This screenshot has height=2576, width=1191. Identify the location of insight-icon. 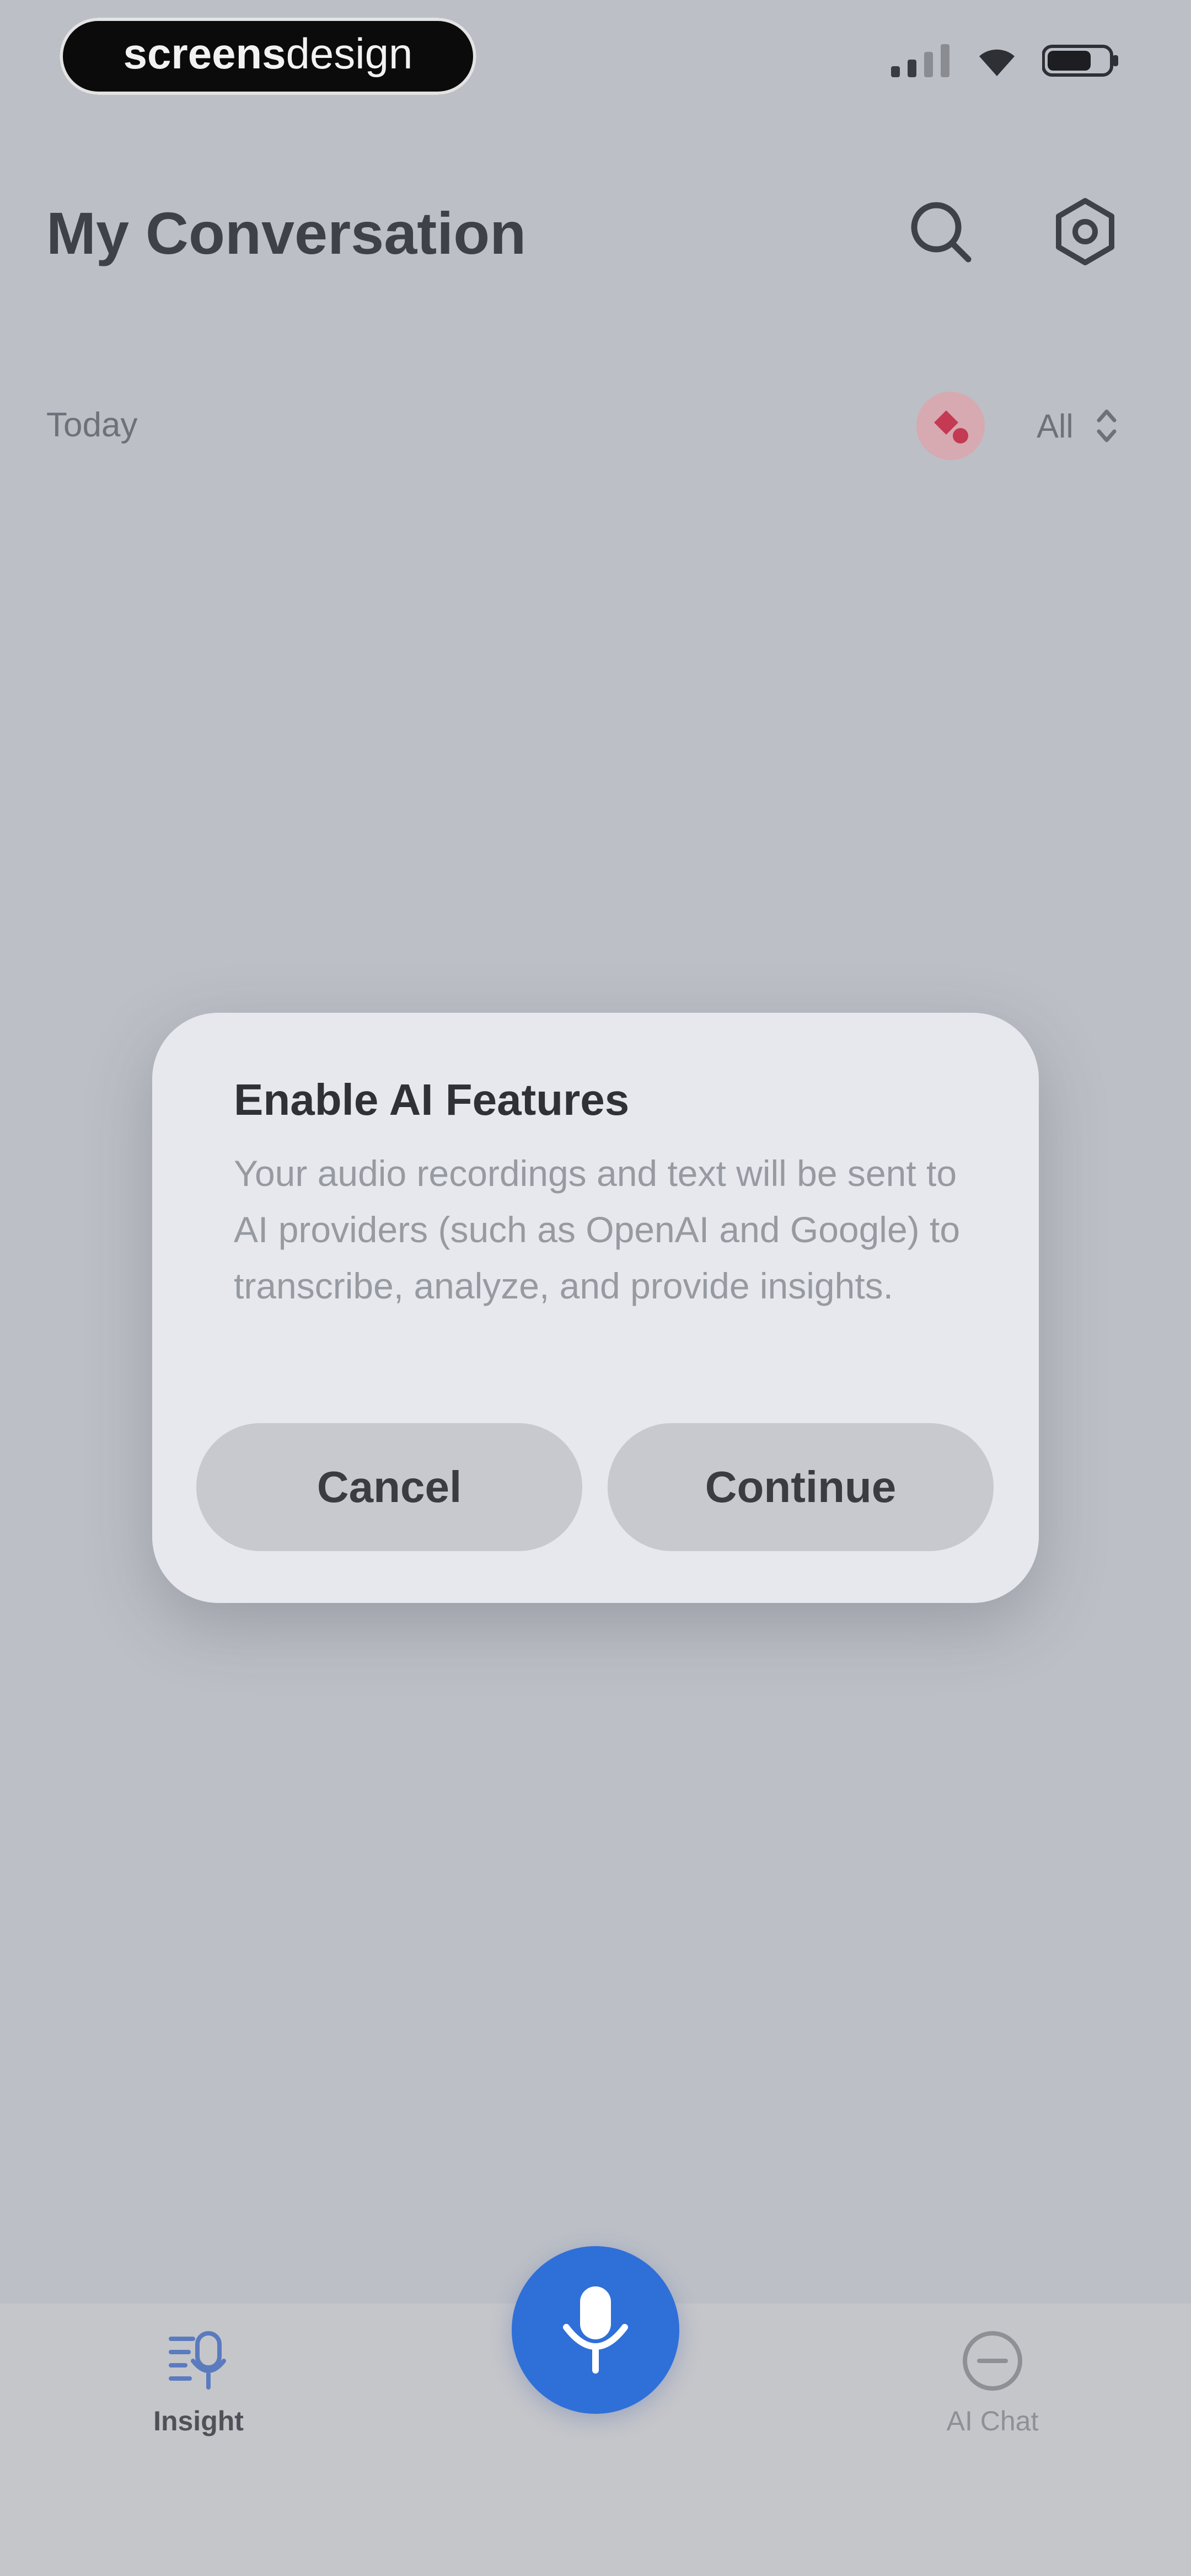
(197, 2360).